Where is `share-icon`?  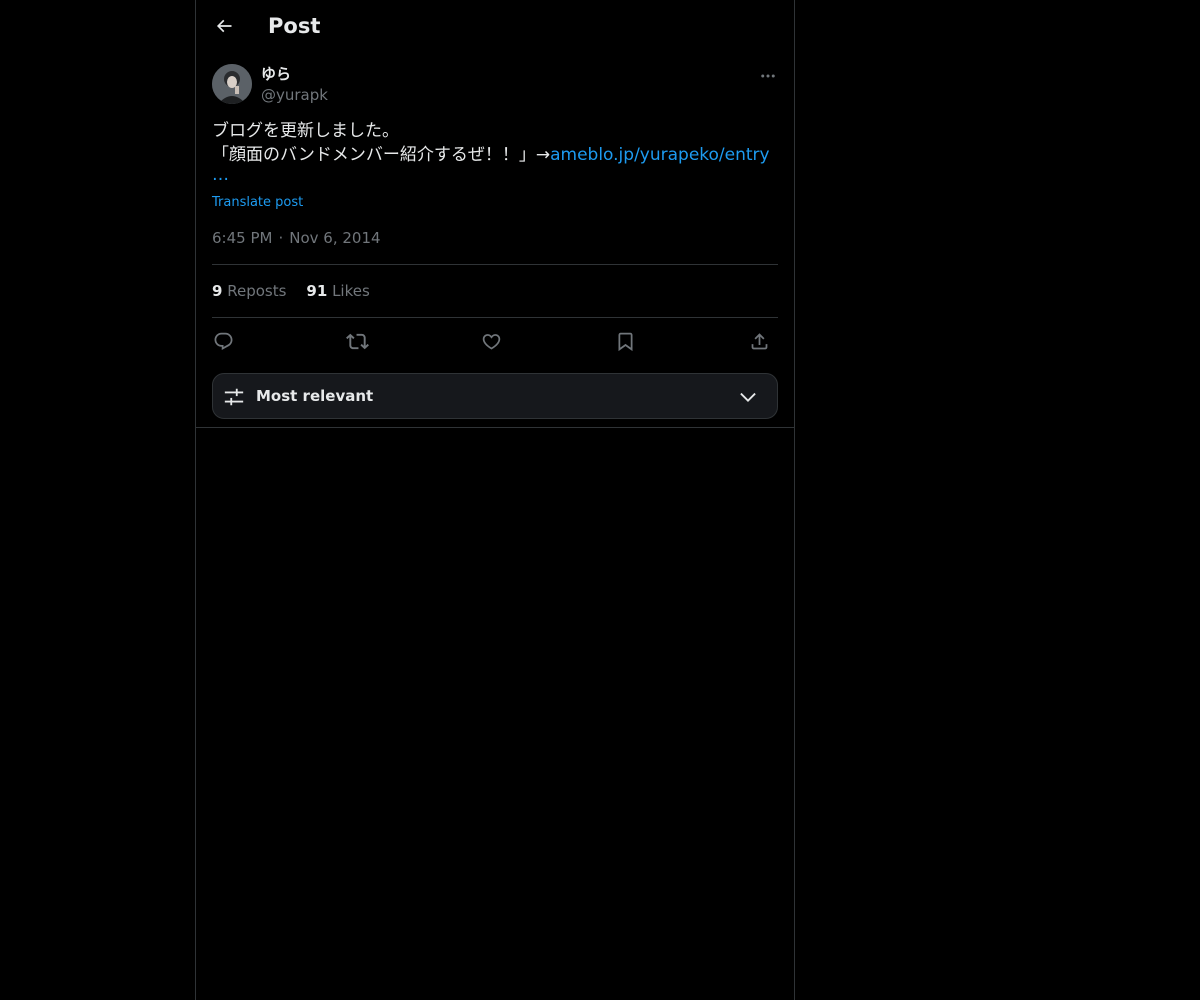
share-icon is located at coordinates (759, 341).